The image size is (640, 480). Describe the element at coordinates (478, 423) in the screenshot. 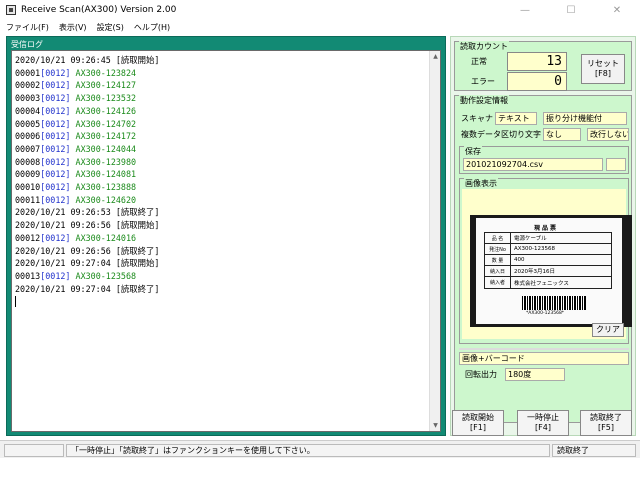

I see `start-read-button: 読取開始 [F1]` at that location.